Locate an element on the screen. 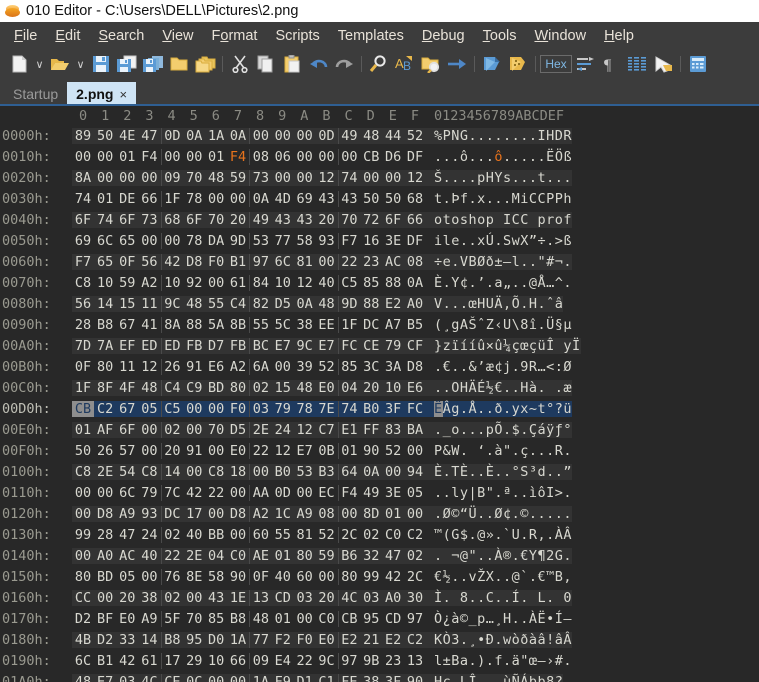 The height and width of the screenshot is (682, 759). hex-byte: 61 is located at coordinates (149, 661).